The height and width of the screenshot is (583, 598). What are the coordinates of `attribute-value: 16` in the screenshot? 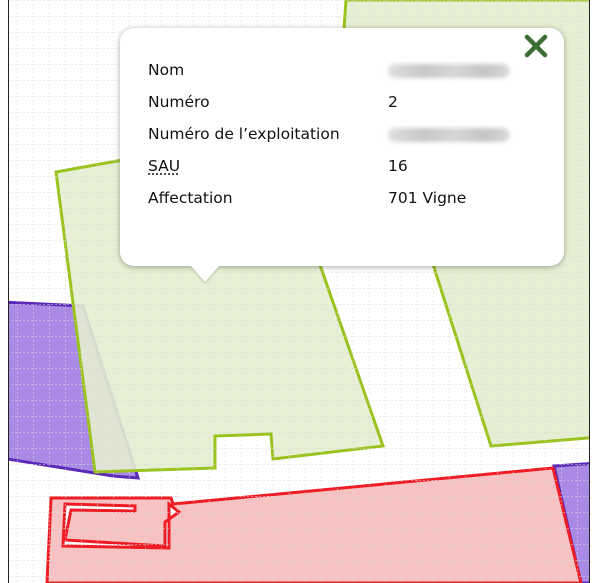 It's located at (398, 166).